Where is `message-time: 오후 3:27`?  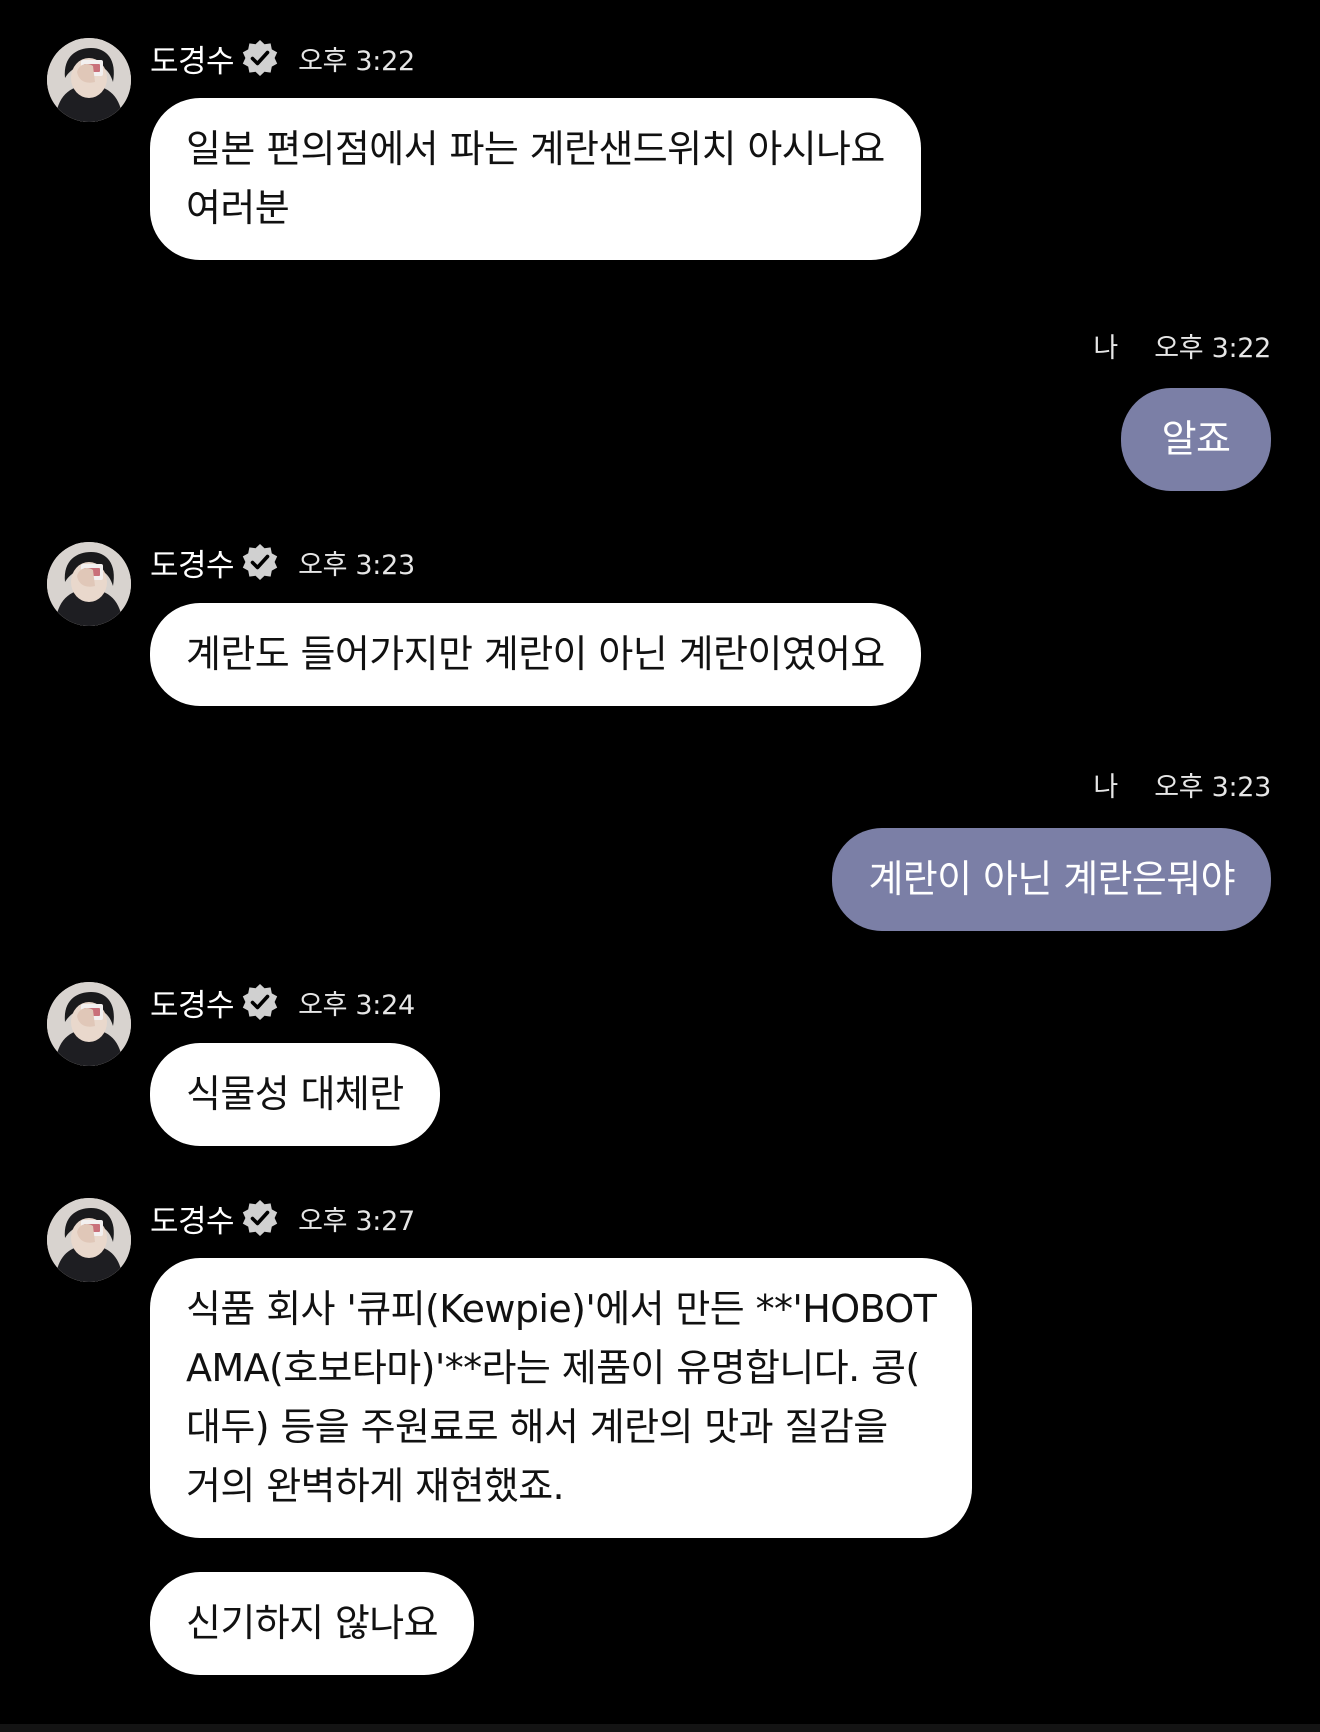
message-time: 오후 3:27 is located at coordinates (356, 1221).